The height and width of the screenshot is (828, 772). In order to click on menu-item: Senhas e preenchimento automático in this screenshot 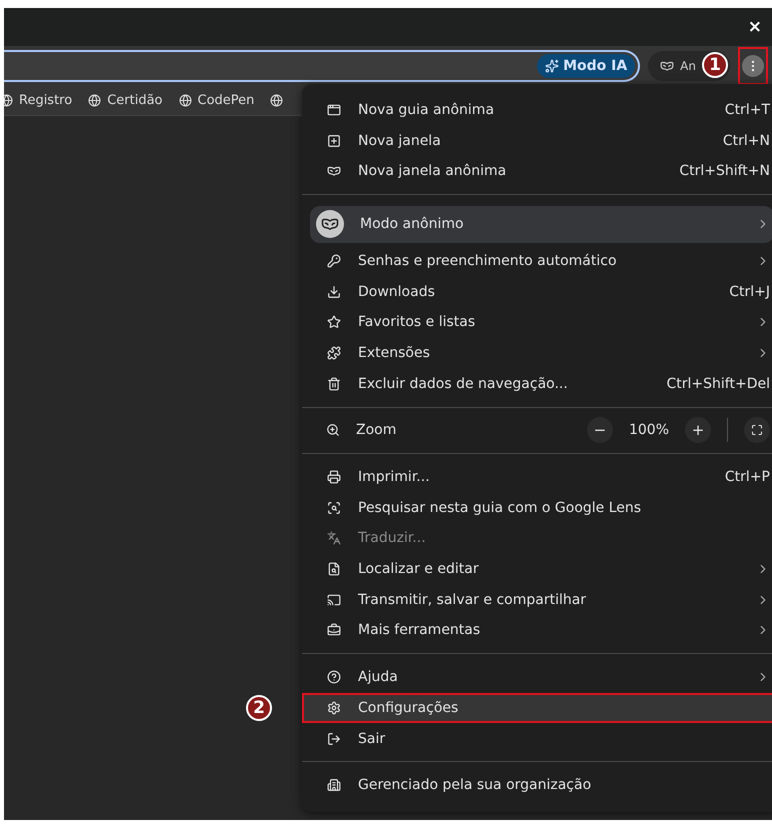, I will do `click(537, 261)`.